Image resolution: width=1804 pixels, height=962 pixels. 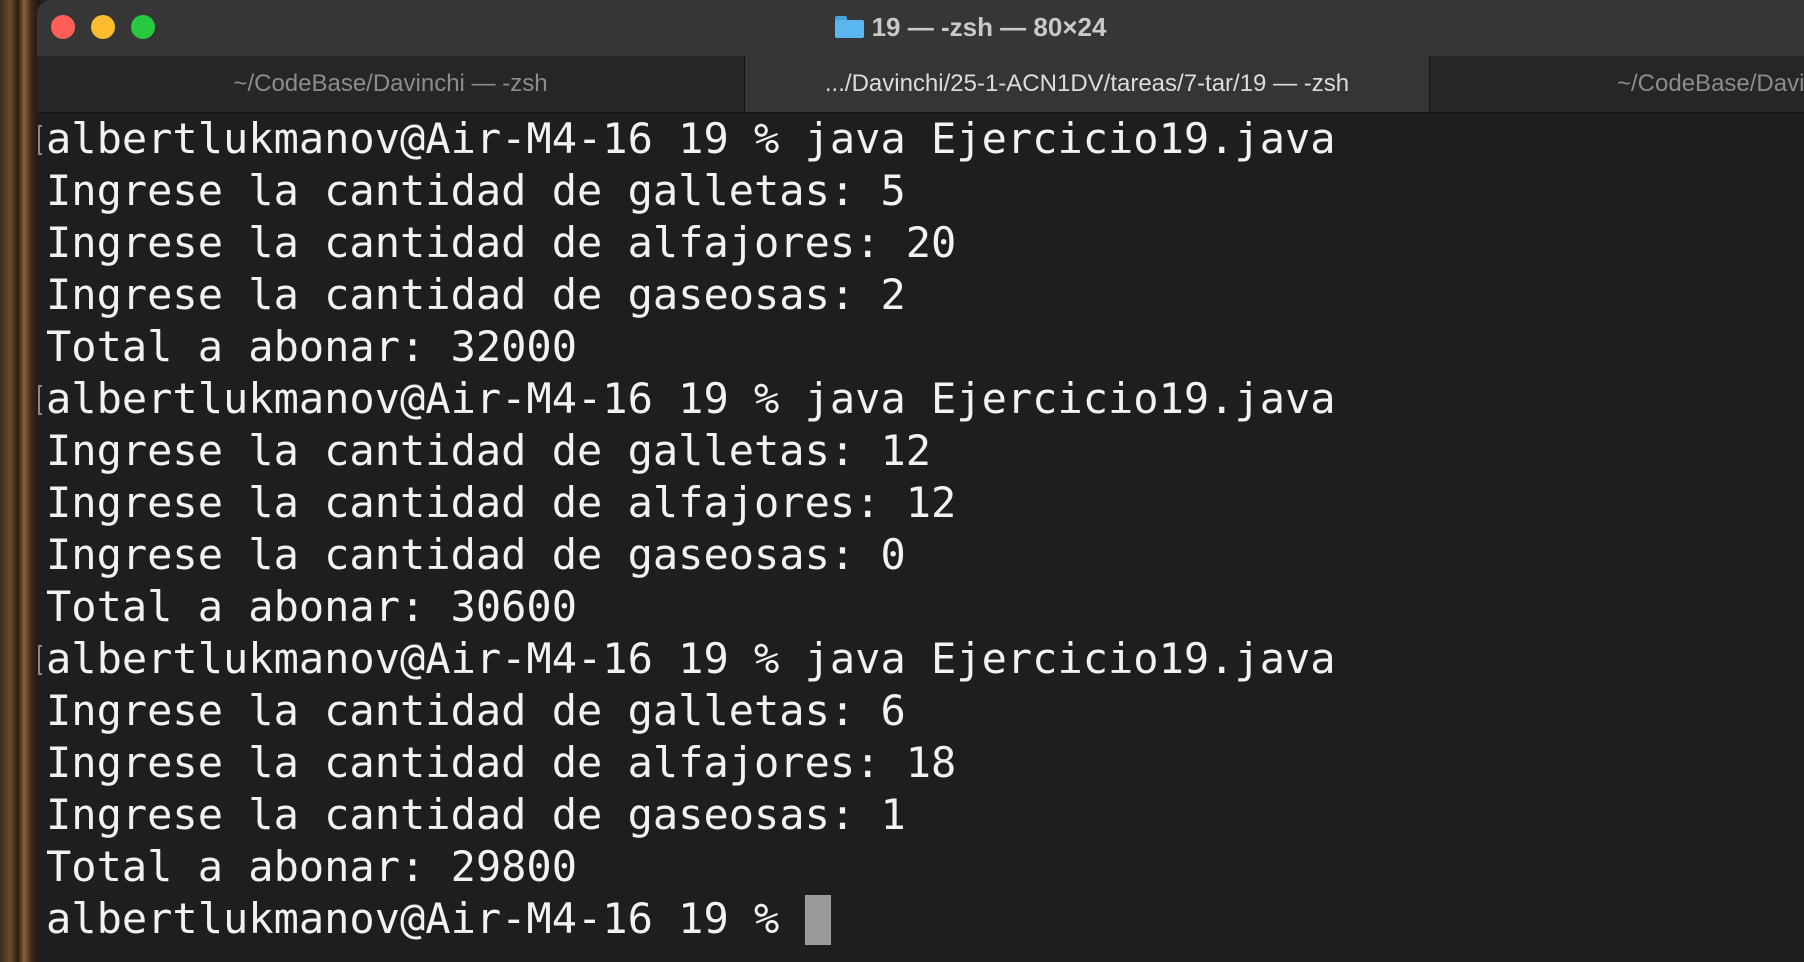 I want to click on text-cursor, so click(x=817, y=920).